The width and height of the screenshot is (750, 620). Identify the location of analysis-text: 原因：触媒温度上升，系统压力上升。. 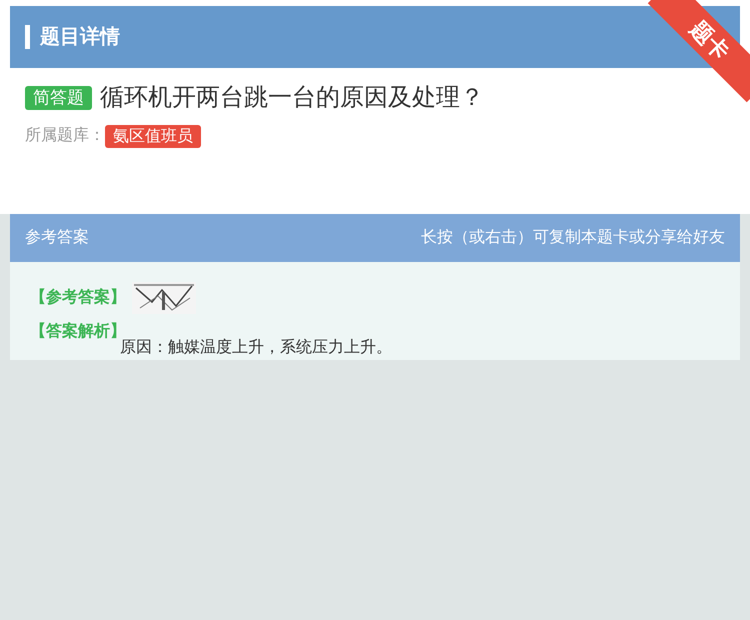
(256, 348).